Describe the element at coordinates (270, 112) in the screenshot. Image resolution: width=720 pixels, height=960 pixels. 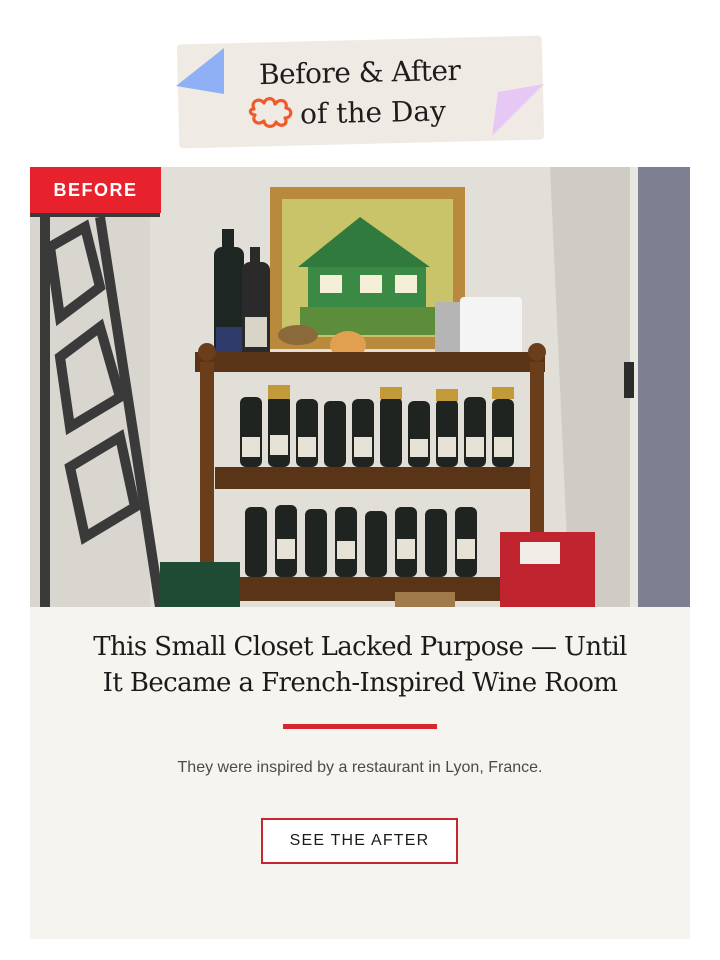
I see `squiggle-icon` at that location.